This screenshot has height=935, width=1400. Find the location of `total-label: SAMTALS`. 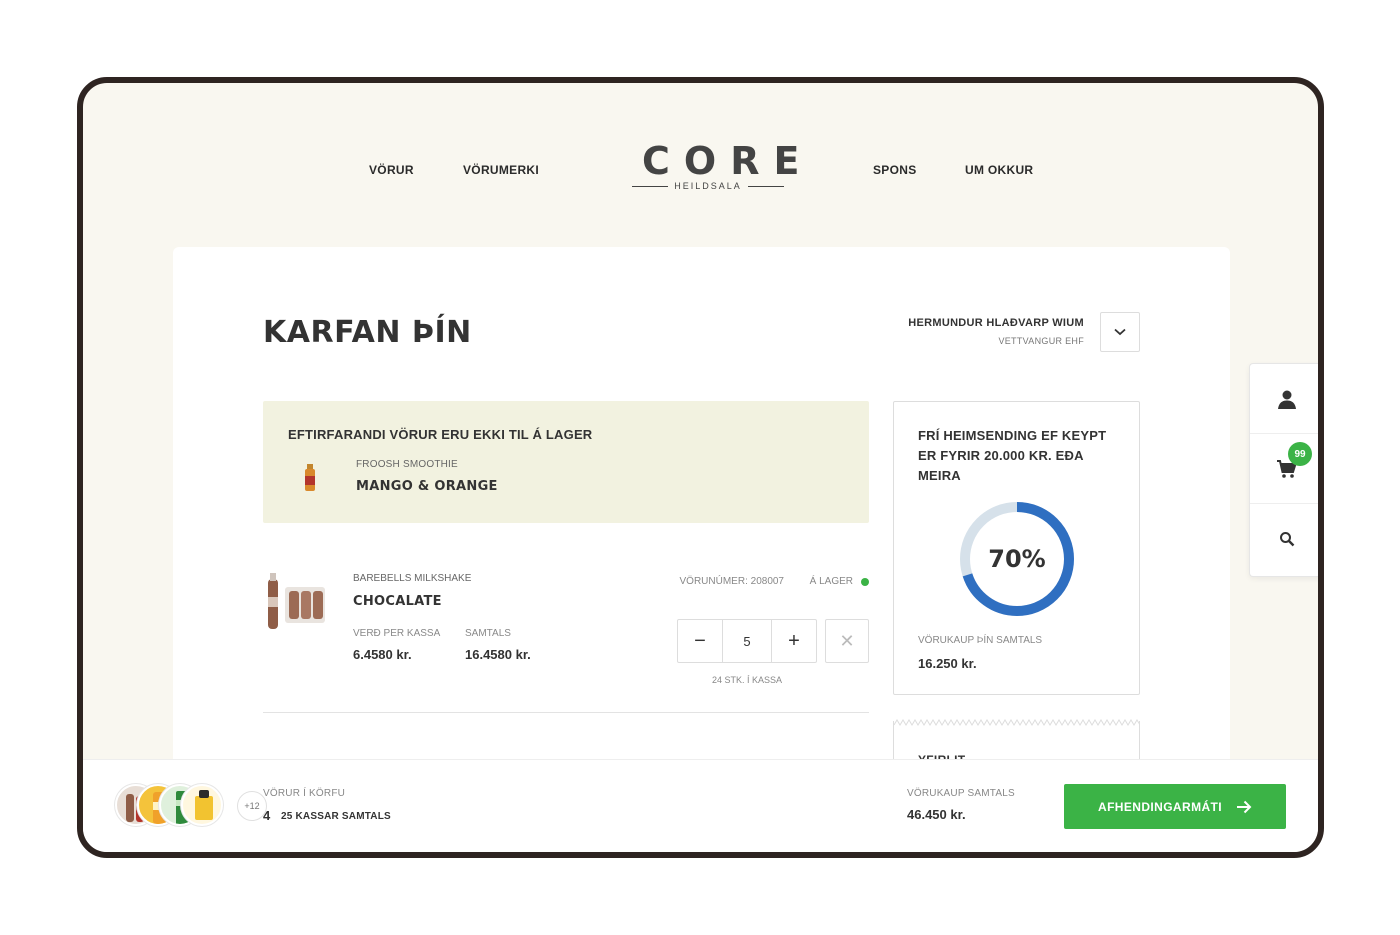

total-label: SAMTALS is located at coordinates (488, 633).